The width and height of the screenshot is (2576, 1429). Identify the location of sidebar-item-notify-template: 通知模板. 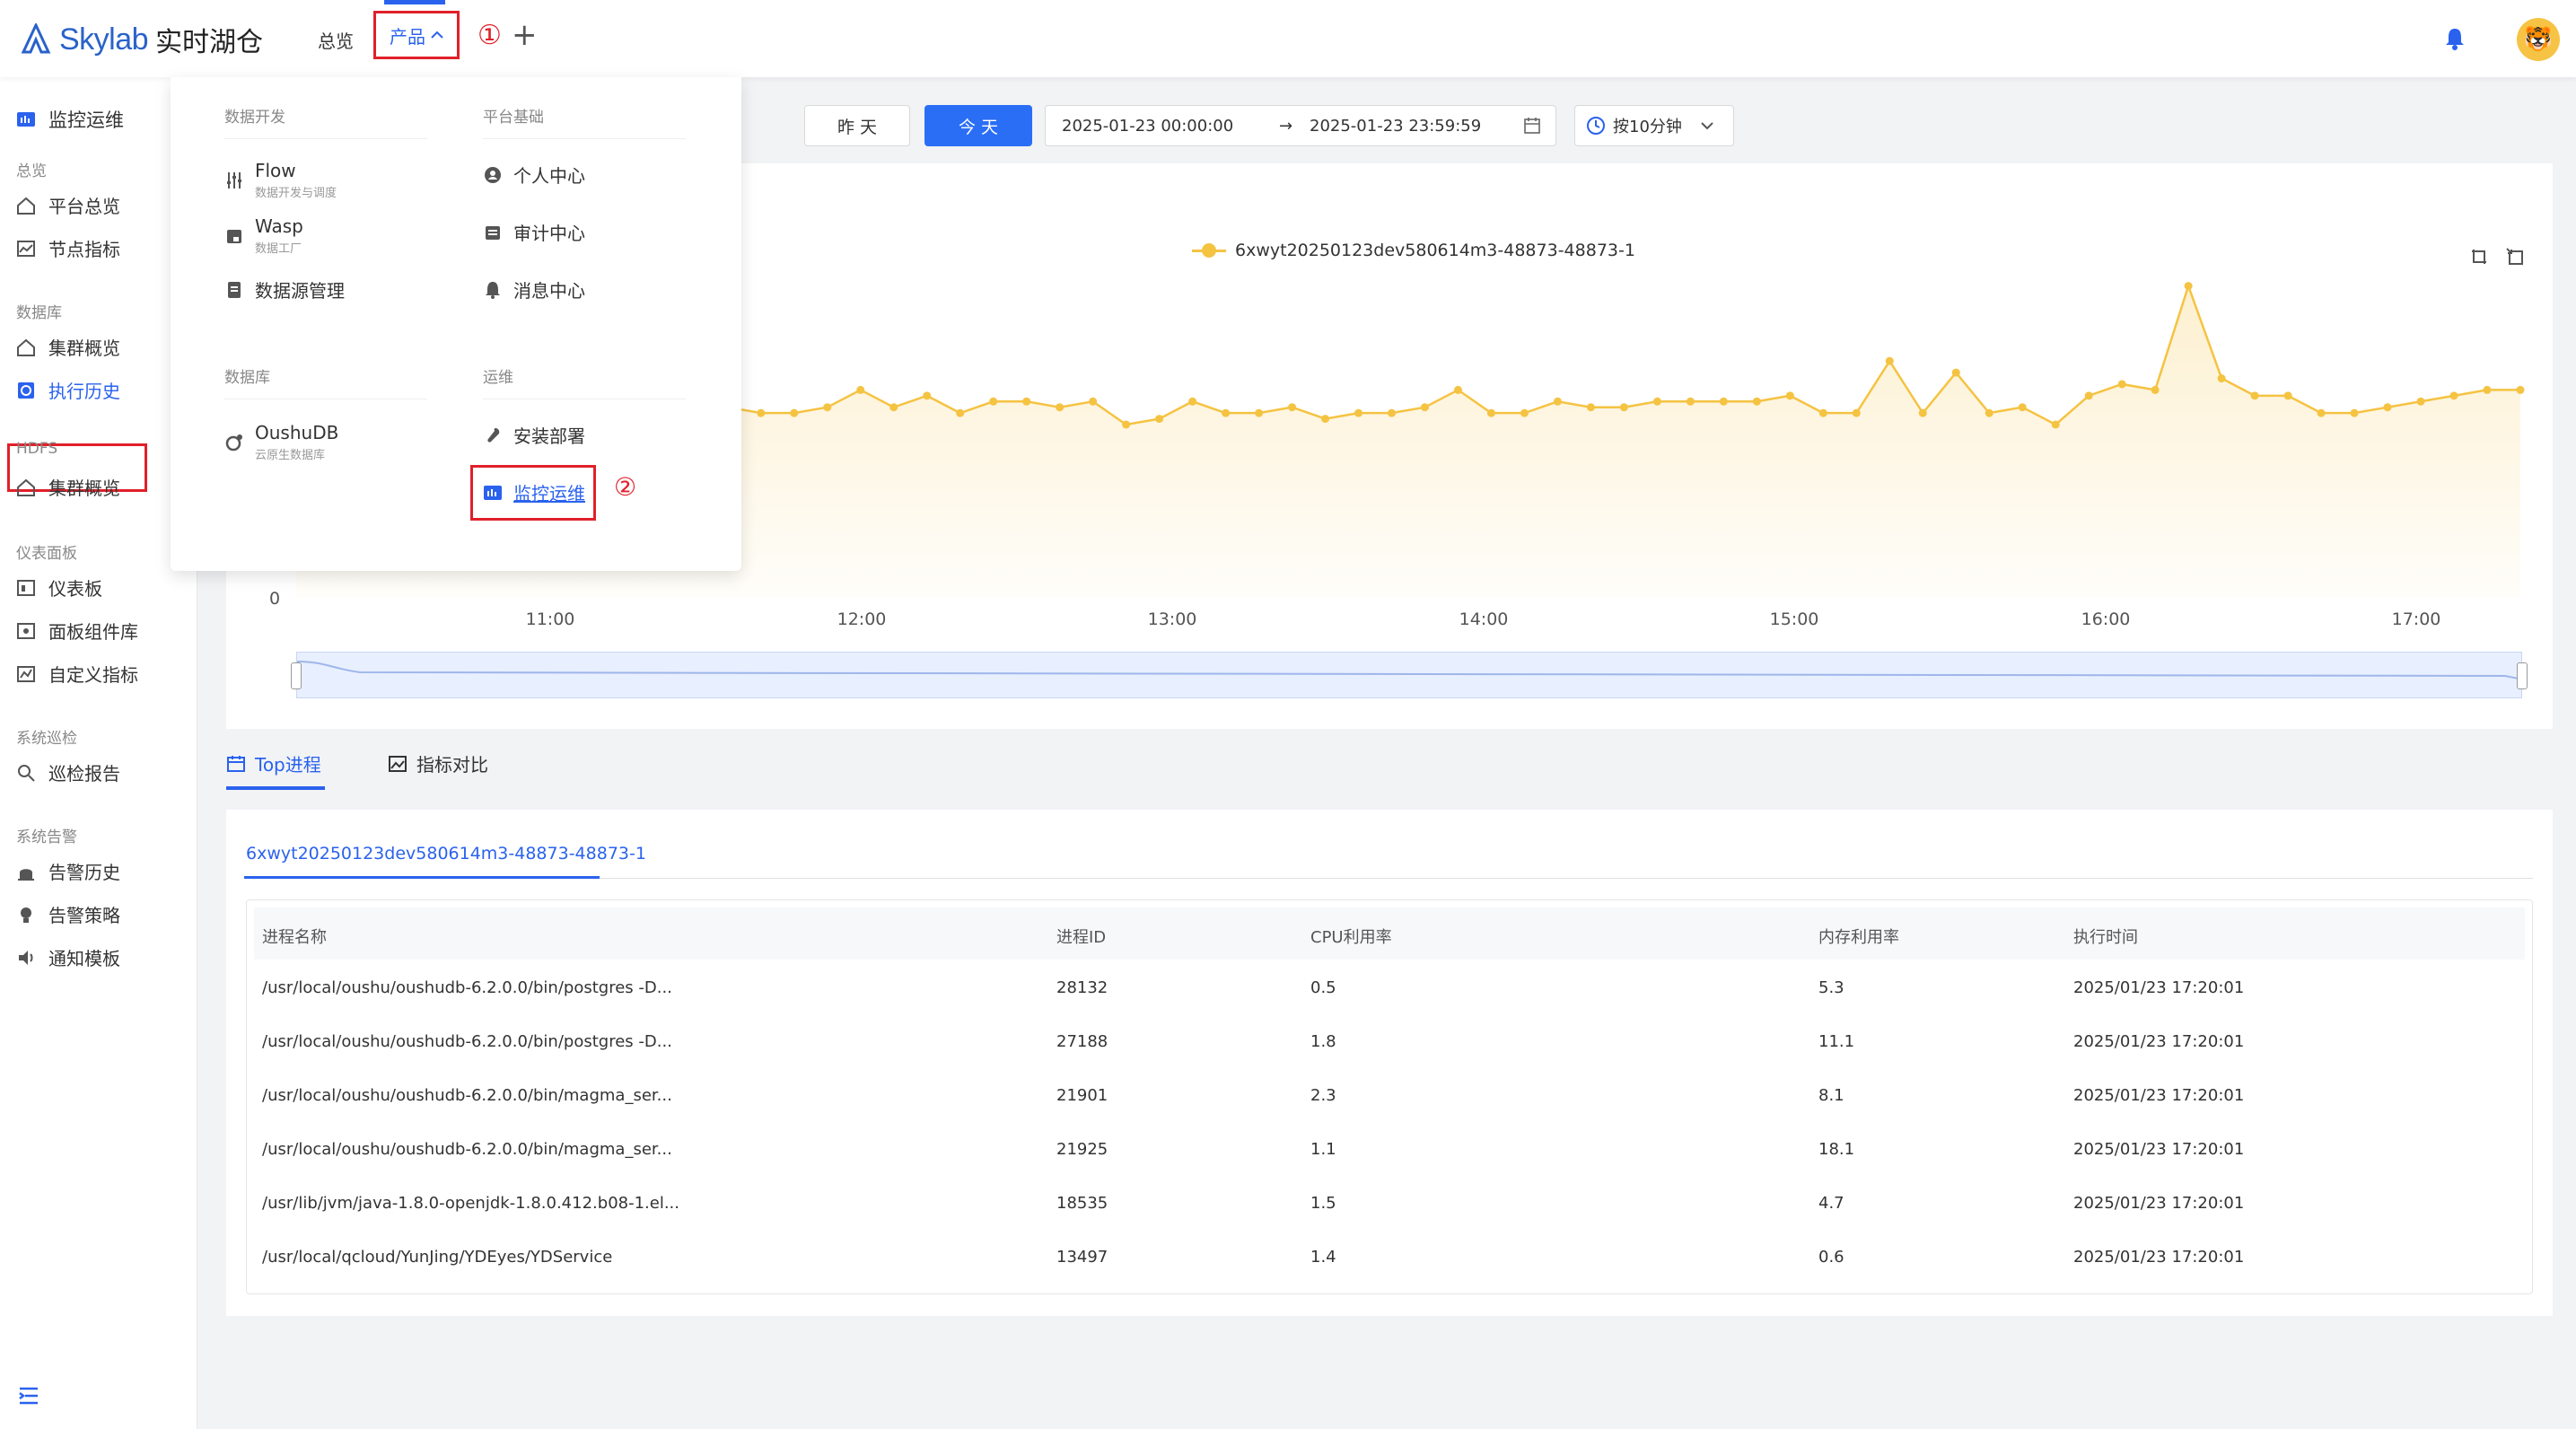
(68, 957).